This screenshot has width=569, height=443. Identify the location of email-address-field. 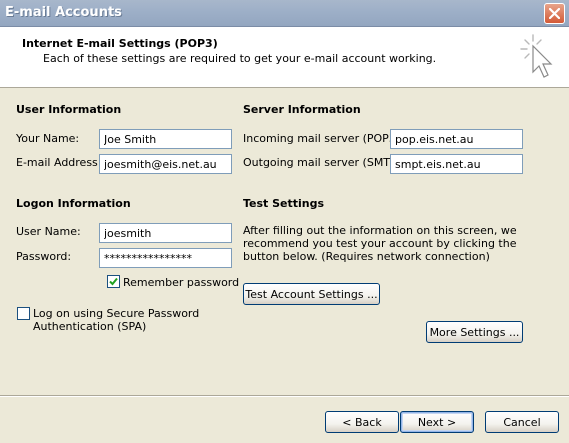
(165, 164).